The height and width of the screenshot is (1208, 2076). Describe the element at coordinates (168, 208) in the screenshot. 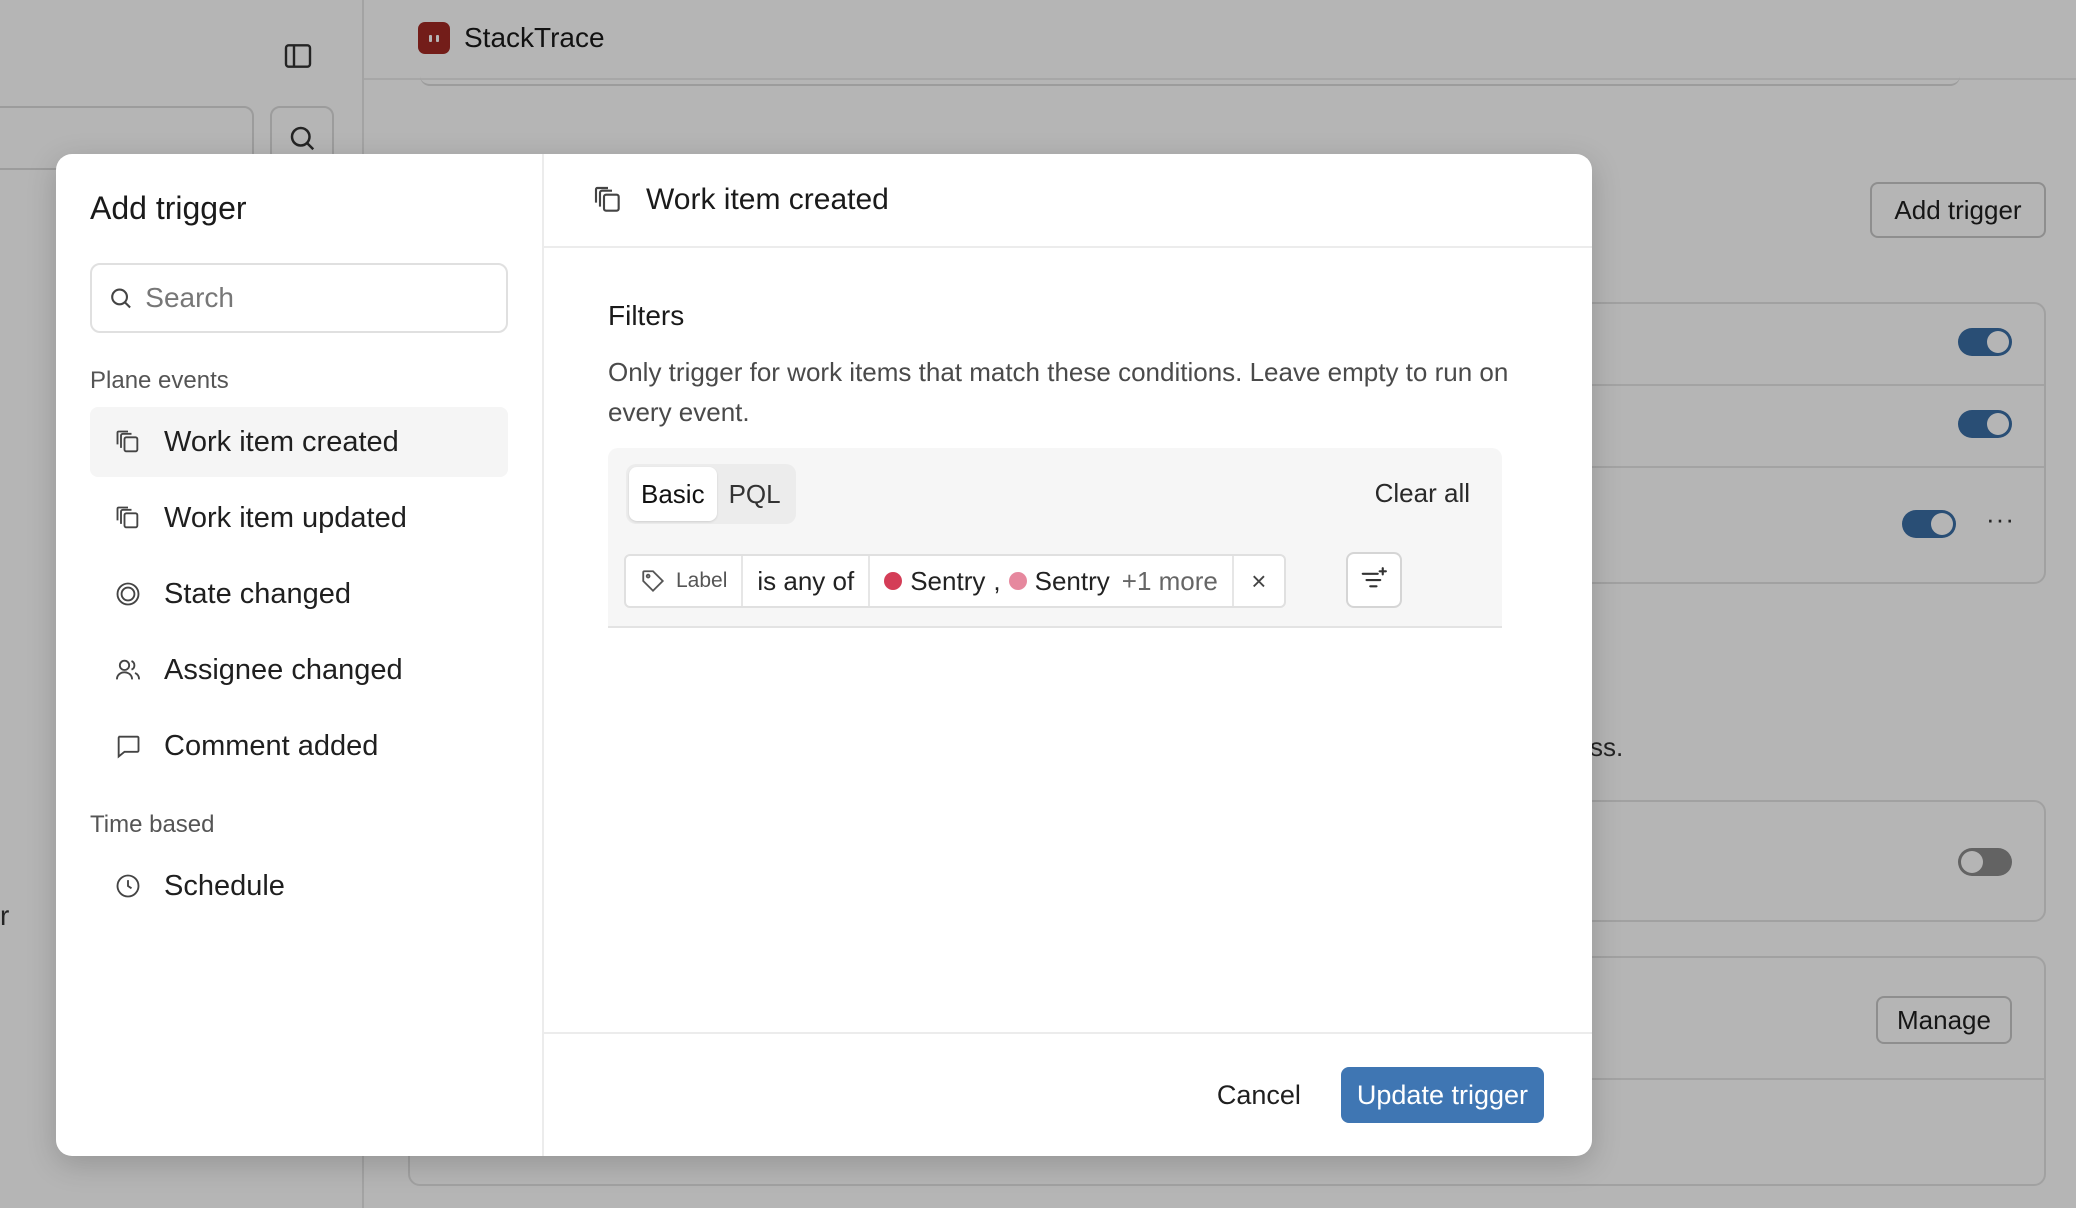

I see `modal-title: Add trigger` at that location.